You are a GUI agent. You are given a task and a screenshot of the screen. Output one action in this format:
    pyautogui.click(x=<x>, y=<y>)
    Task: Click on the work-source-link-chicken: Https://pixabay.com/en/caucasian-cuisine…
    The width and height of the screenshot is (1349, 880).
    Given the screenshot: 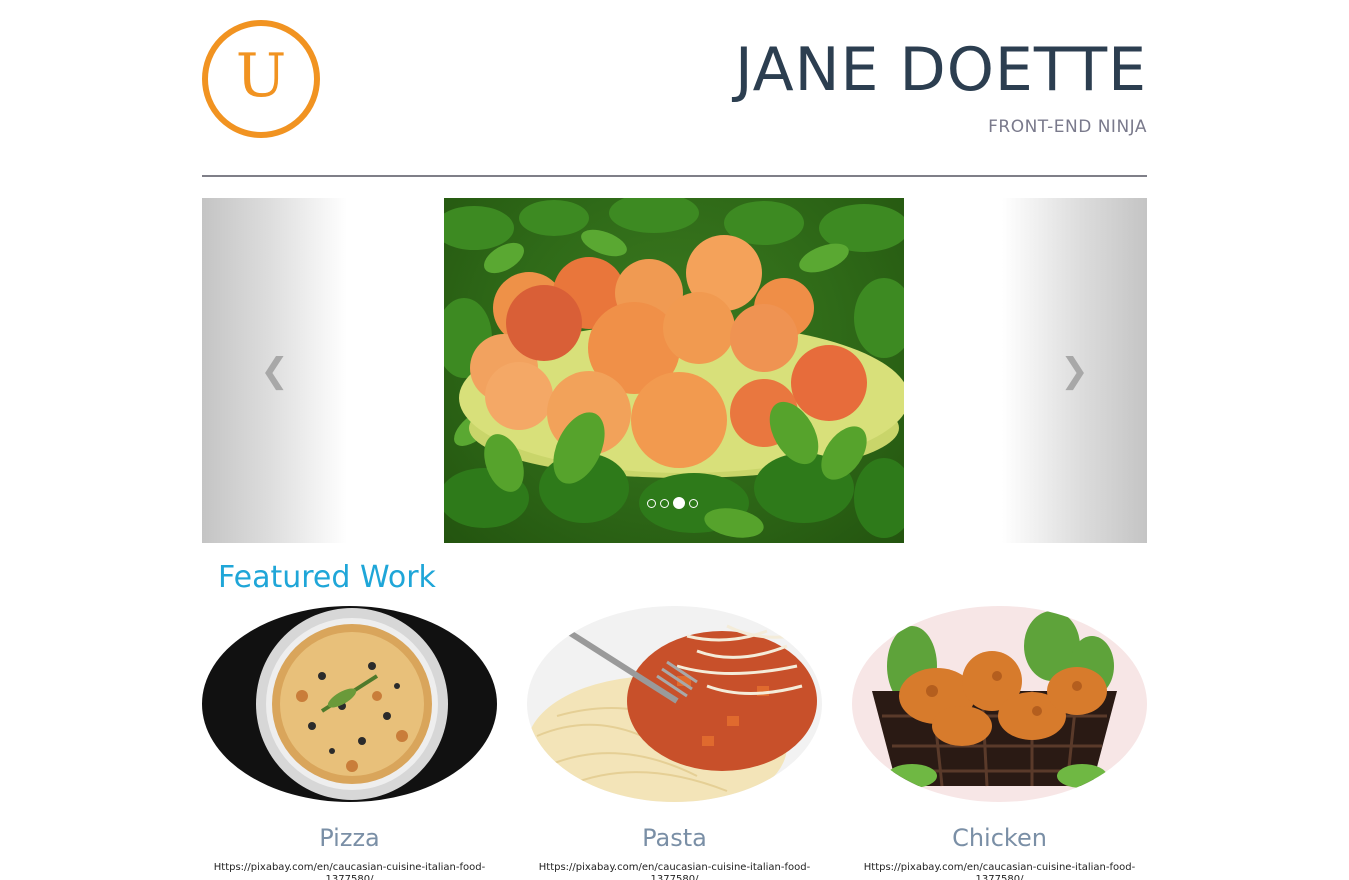 What is the action you would take?
    pyautogui.click(x=999, y=871)
    